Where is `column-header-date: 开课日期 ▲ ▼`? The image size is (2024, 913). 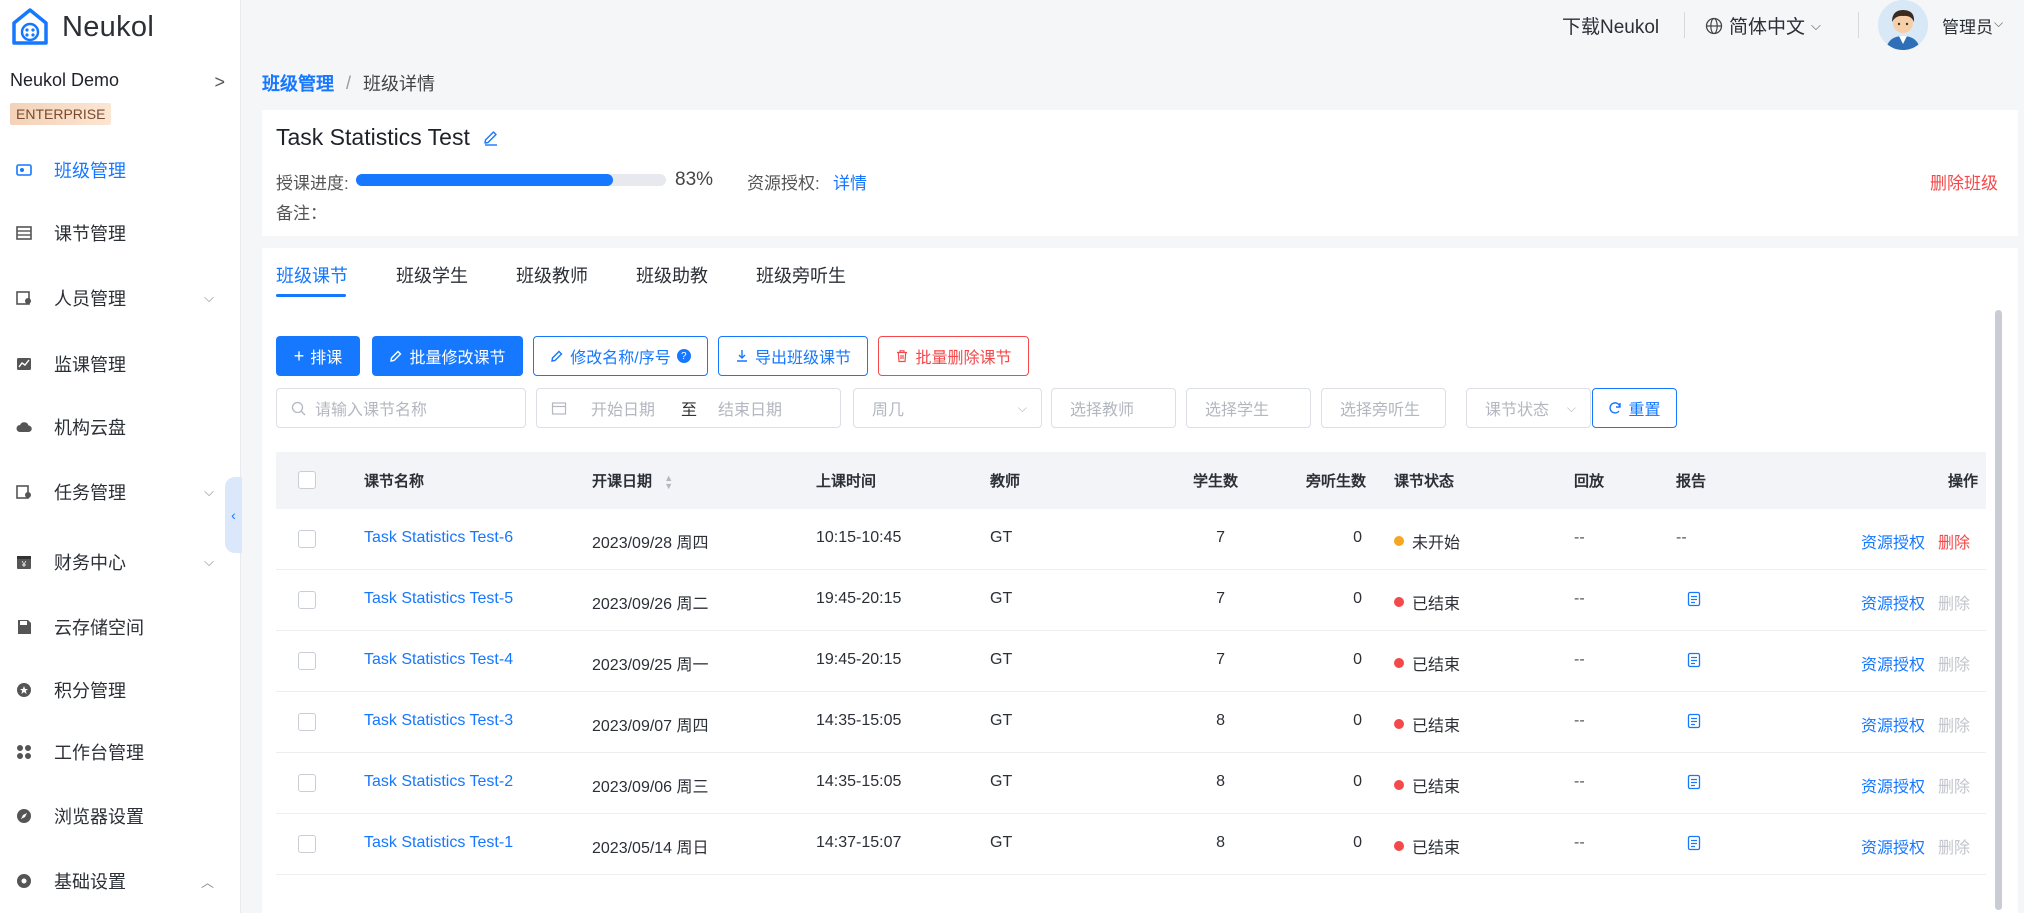 column-header-date: 开课日期 ▲ ▼ is located at coordinates (632, 480).